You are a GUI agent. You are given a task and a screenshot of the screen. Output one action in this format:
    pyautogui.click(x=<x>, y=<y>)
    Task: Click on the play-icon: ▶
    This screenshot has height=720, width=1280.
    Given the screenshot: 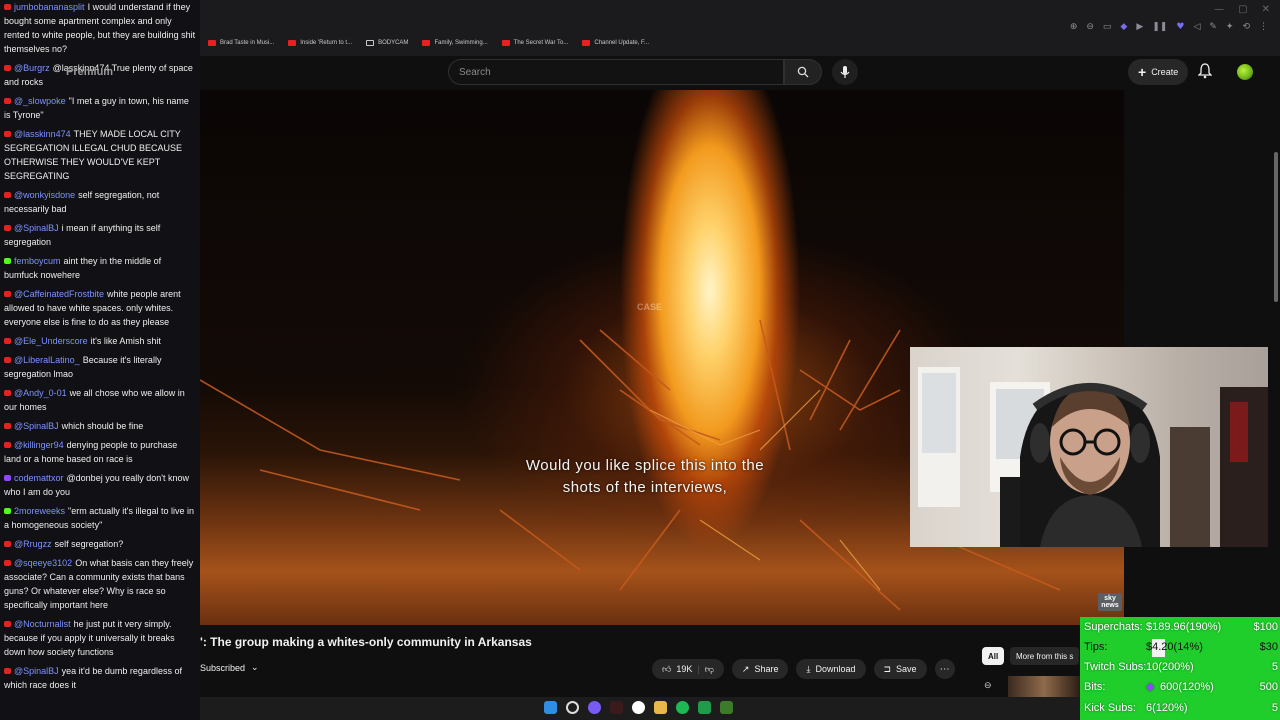 What is the action you would take?
    pyautogui.click(x=1139, y=27)
    